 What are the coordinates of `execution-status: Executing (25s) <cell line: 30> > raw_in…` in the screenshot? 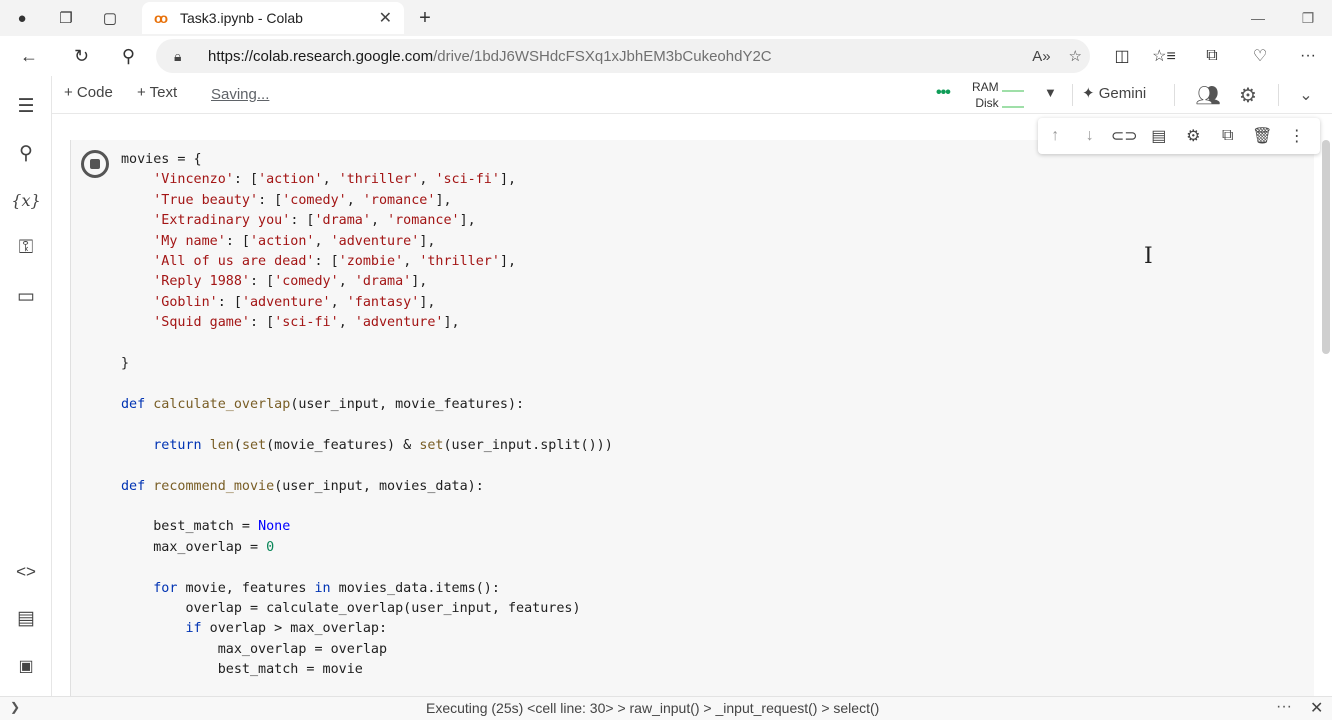 It's located at (652, 708).